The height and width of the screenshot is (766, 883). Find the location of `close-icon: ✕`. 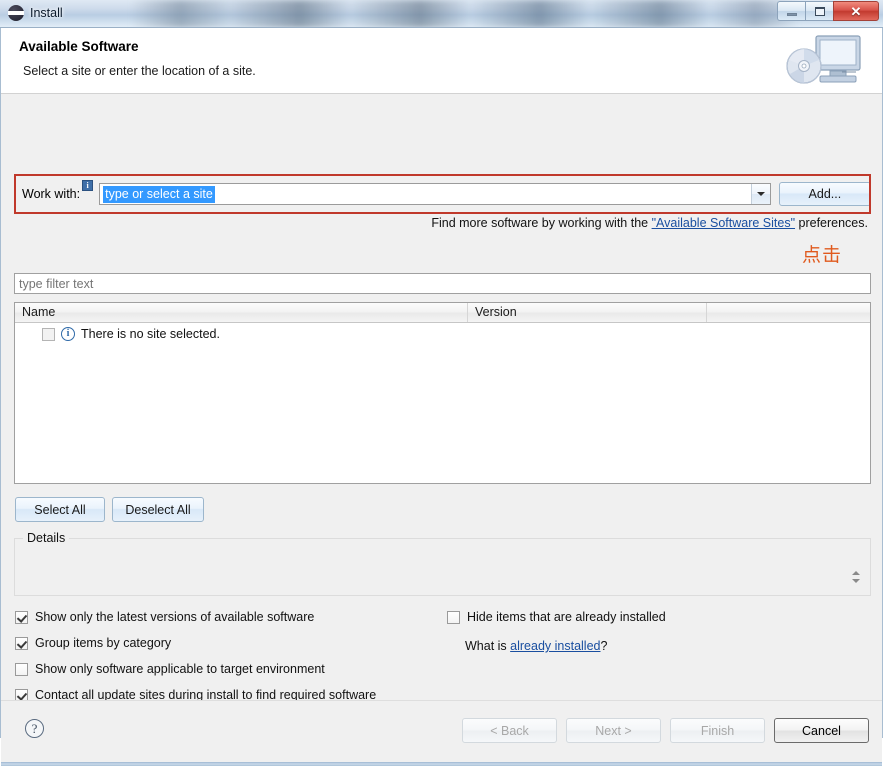

close-icon: ✕ is located at coordinates (856, 11).